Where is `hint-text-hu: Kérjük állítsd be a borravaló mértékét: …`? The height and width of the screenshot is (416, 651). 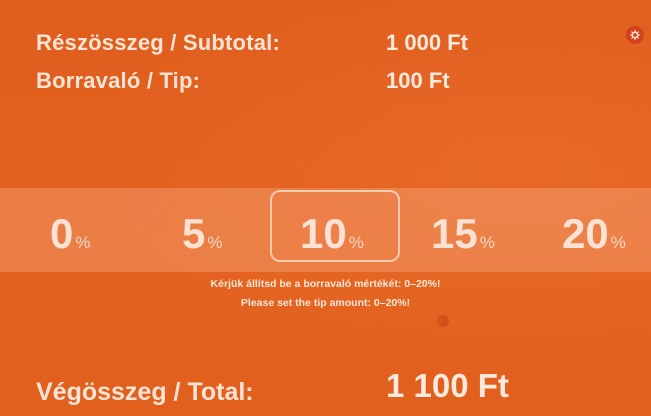 hint-text-hu: Kérjük állítsd be a borravaló mértékét: … is located at coordinates (325, 284).